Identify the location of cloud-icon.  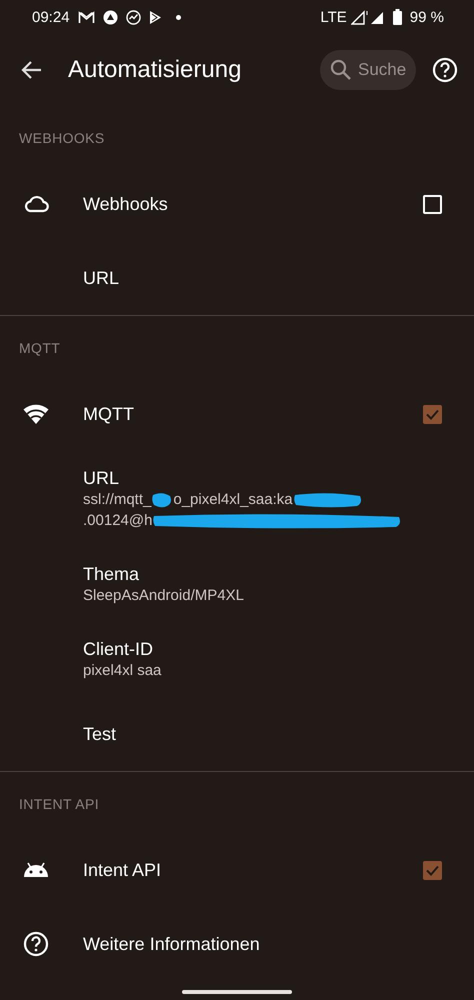
(36, 204).